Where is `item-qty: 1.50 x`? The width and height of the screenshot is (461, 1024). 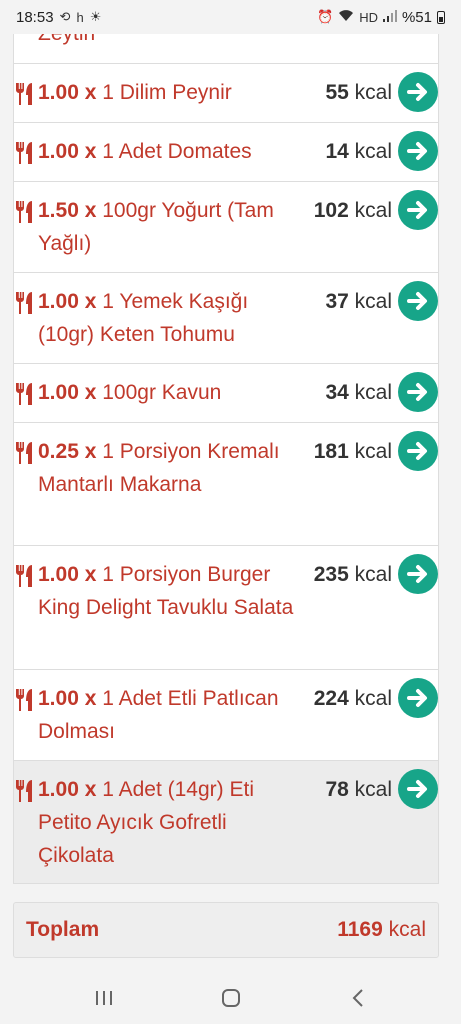
item-qty: 1.50 x is located at coordinates (67, 210).